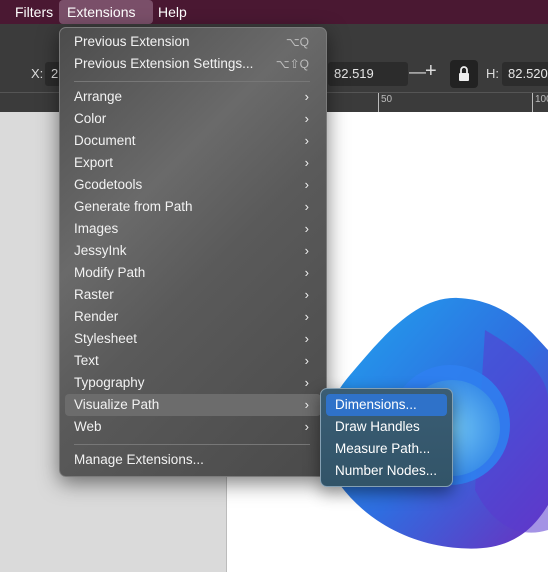  I want to click on menu-item-previous-extension: Previous Extension ⌥Q, so click(193, 42).